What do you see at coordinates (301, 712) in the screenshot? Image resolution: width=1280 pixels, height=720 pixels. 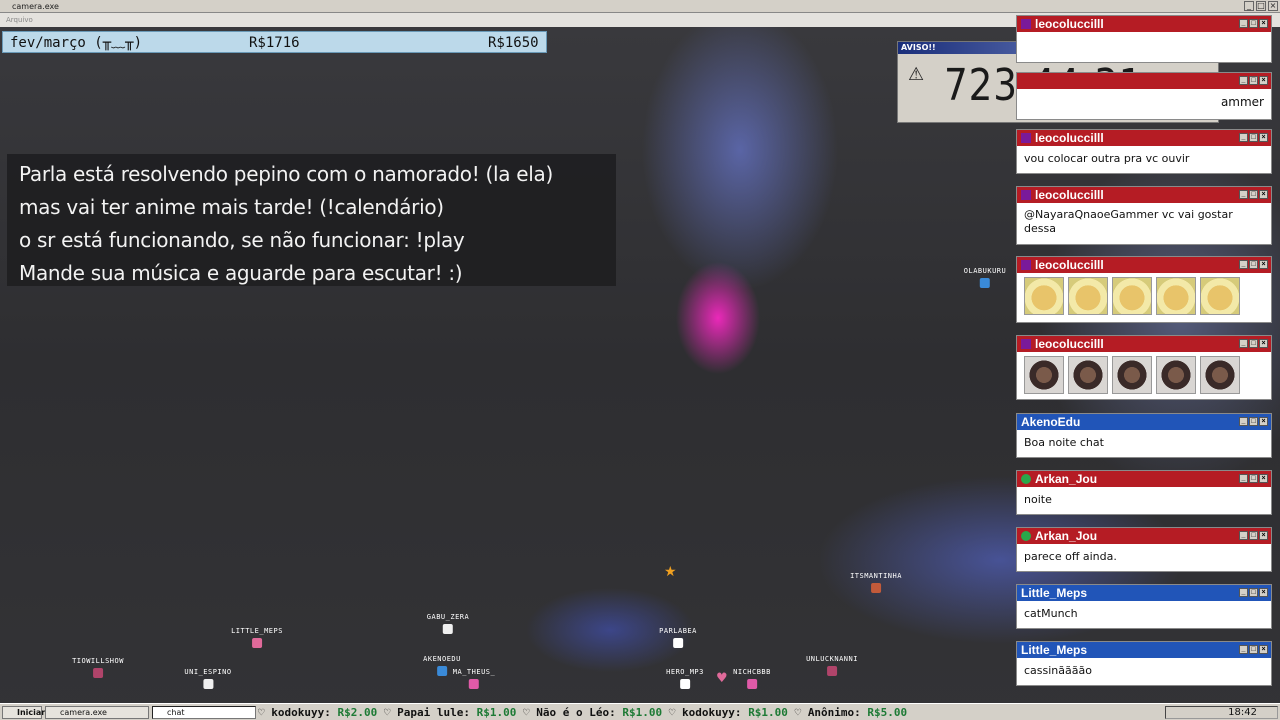 I see `donor-name: kodokuyy:` at bounding box center [301, 712].